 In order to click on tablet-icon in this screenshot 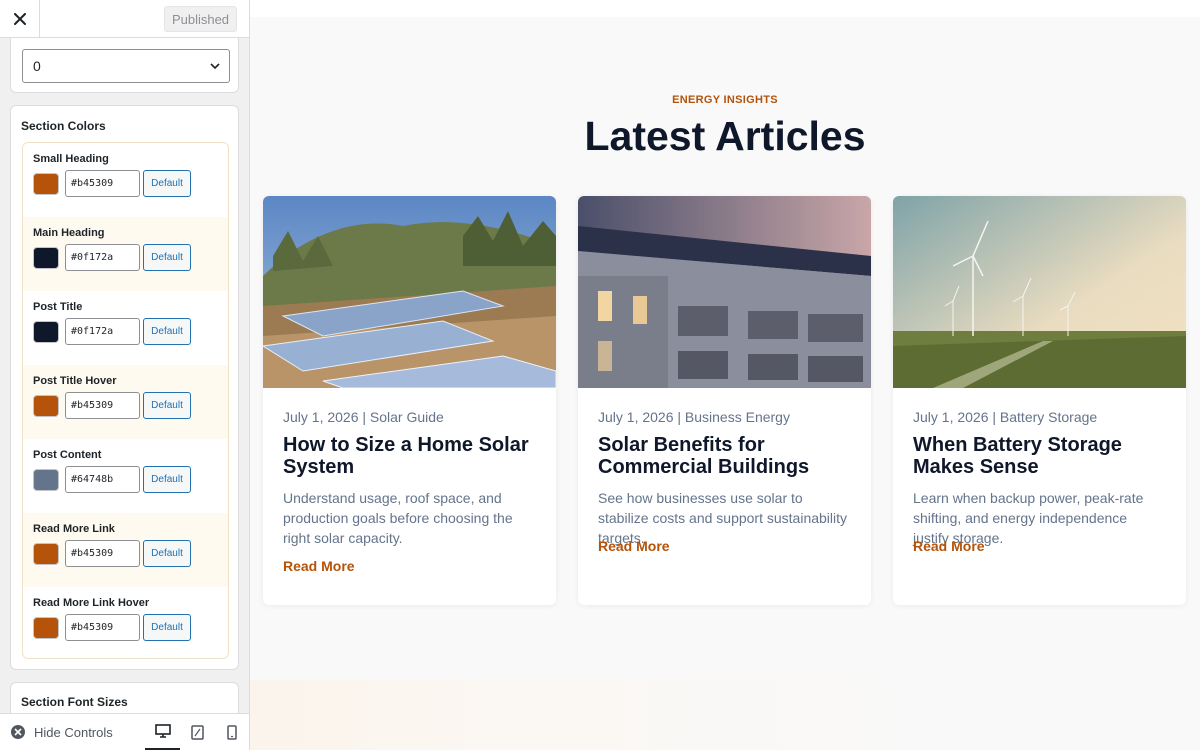, I will do `click(197, 732)`.